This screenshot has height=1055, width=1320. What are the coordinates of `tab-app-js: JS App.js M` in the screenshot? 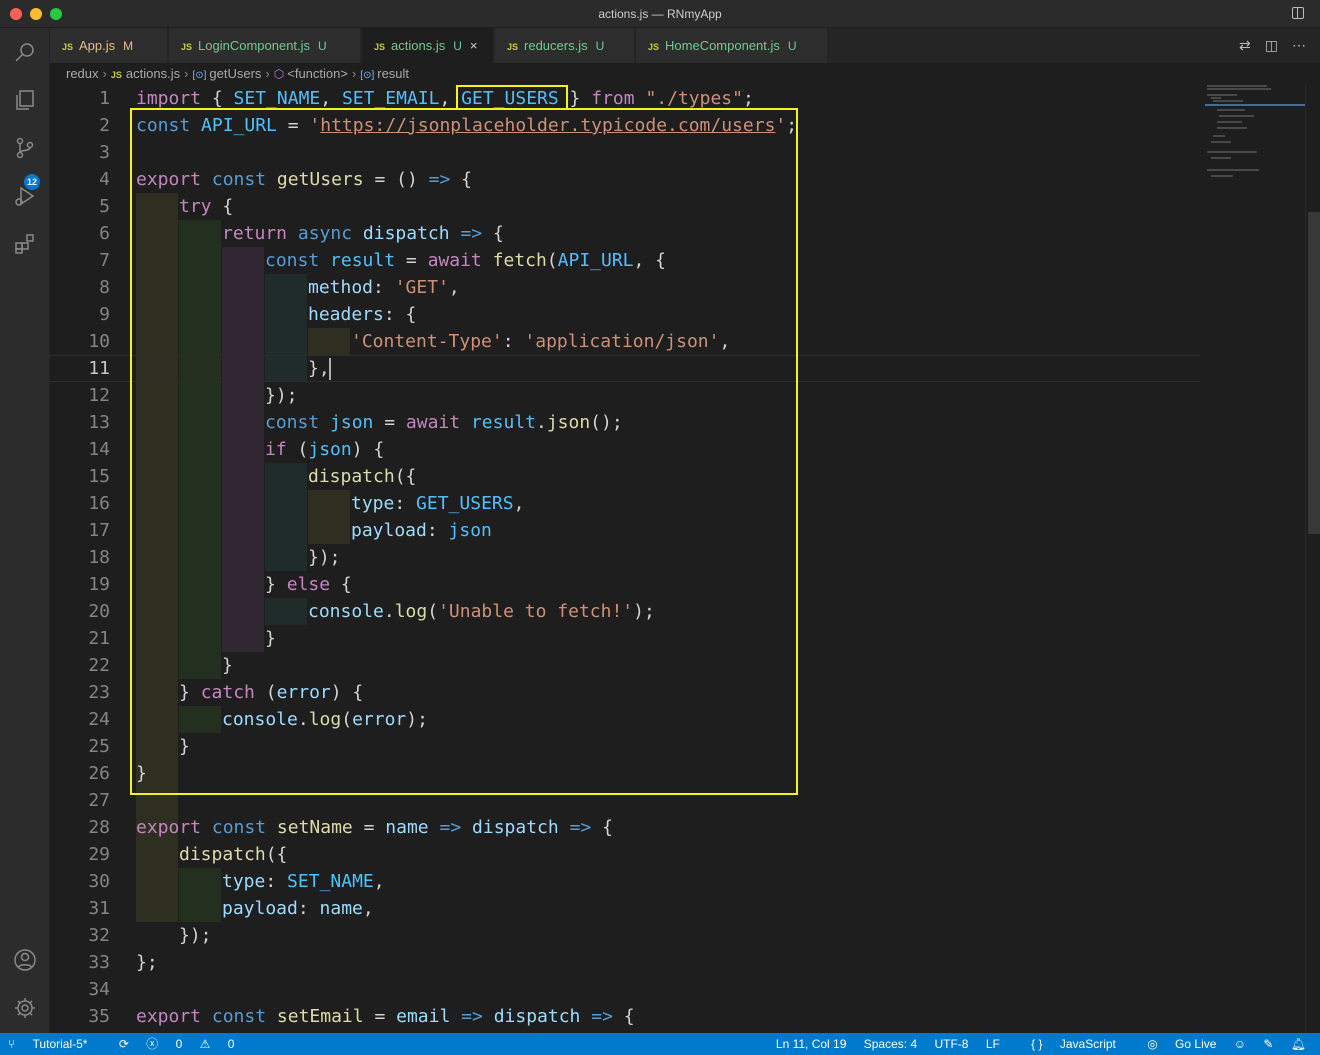 It's located at (109, 45).